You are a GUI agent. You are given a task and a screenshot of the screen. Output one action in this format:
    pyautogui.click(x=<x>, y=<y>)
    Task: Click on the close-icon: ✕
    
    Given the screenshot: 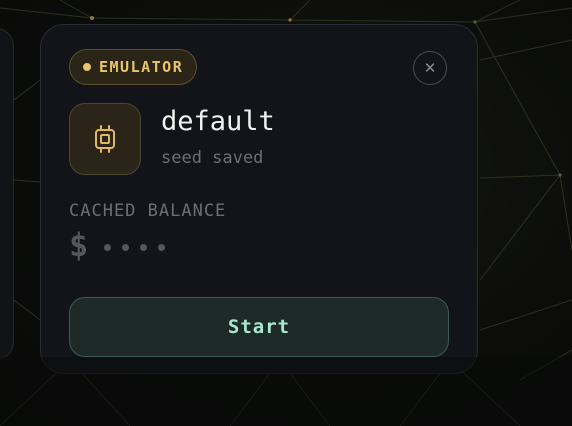 What is the action you would take?
    pyautogui.click(x=430, y=68)
    